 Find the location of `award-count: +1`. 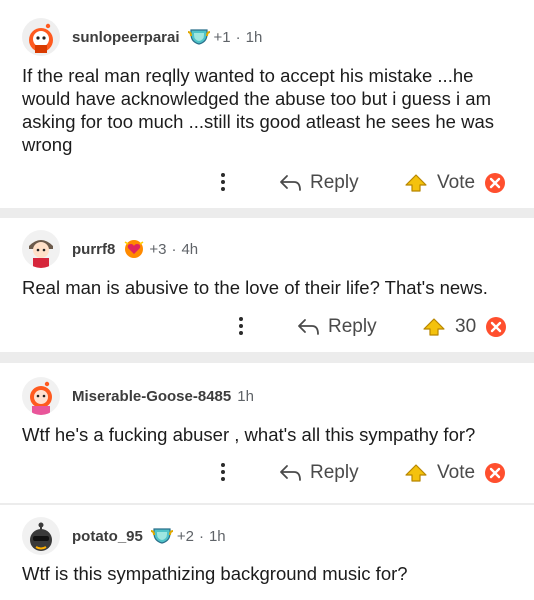

award-count: +1 is located at coordinates (222, 37).